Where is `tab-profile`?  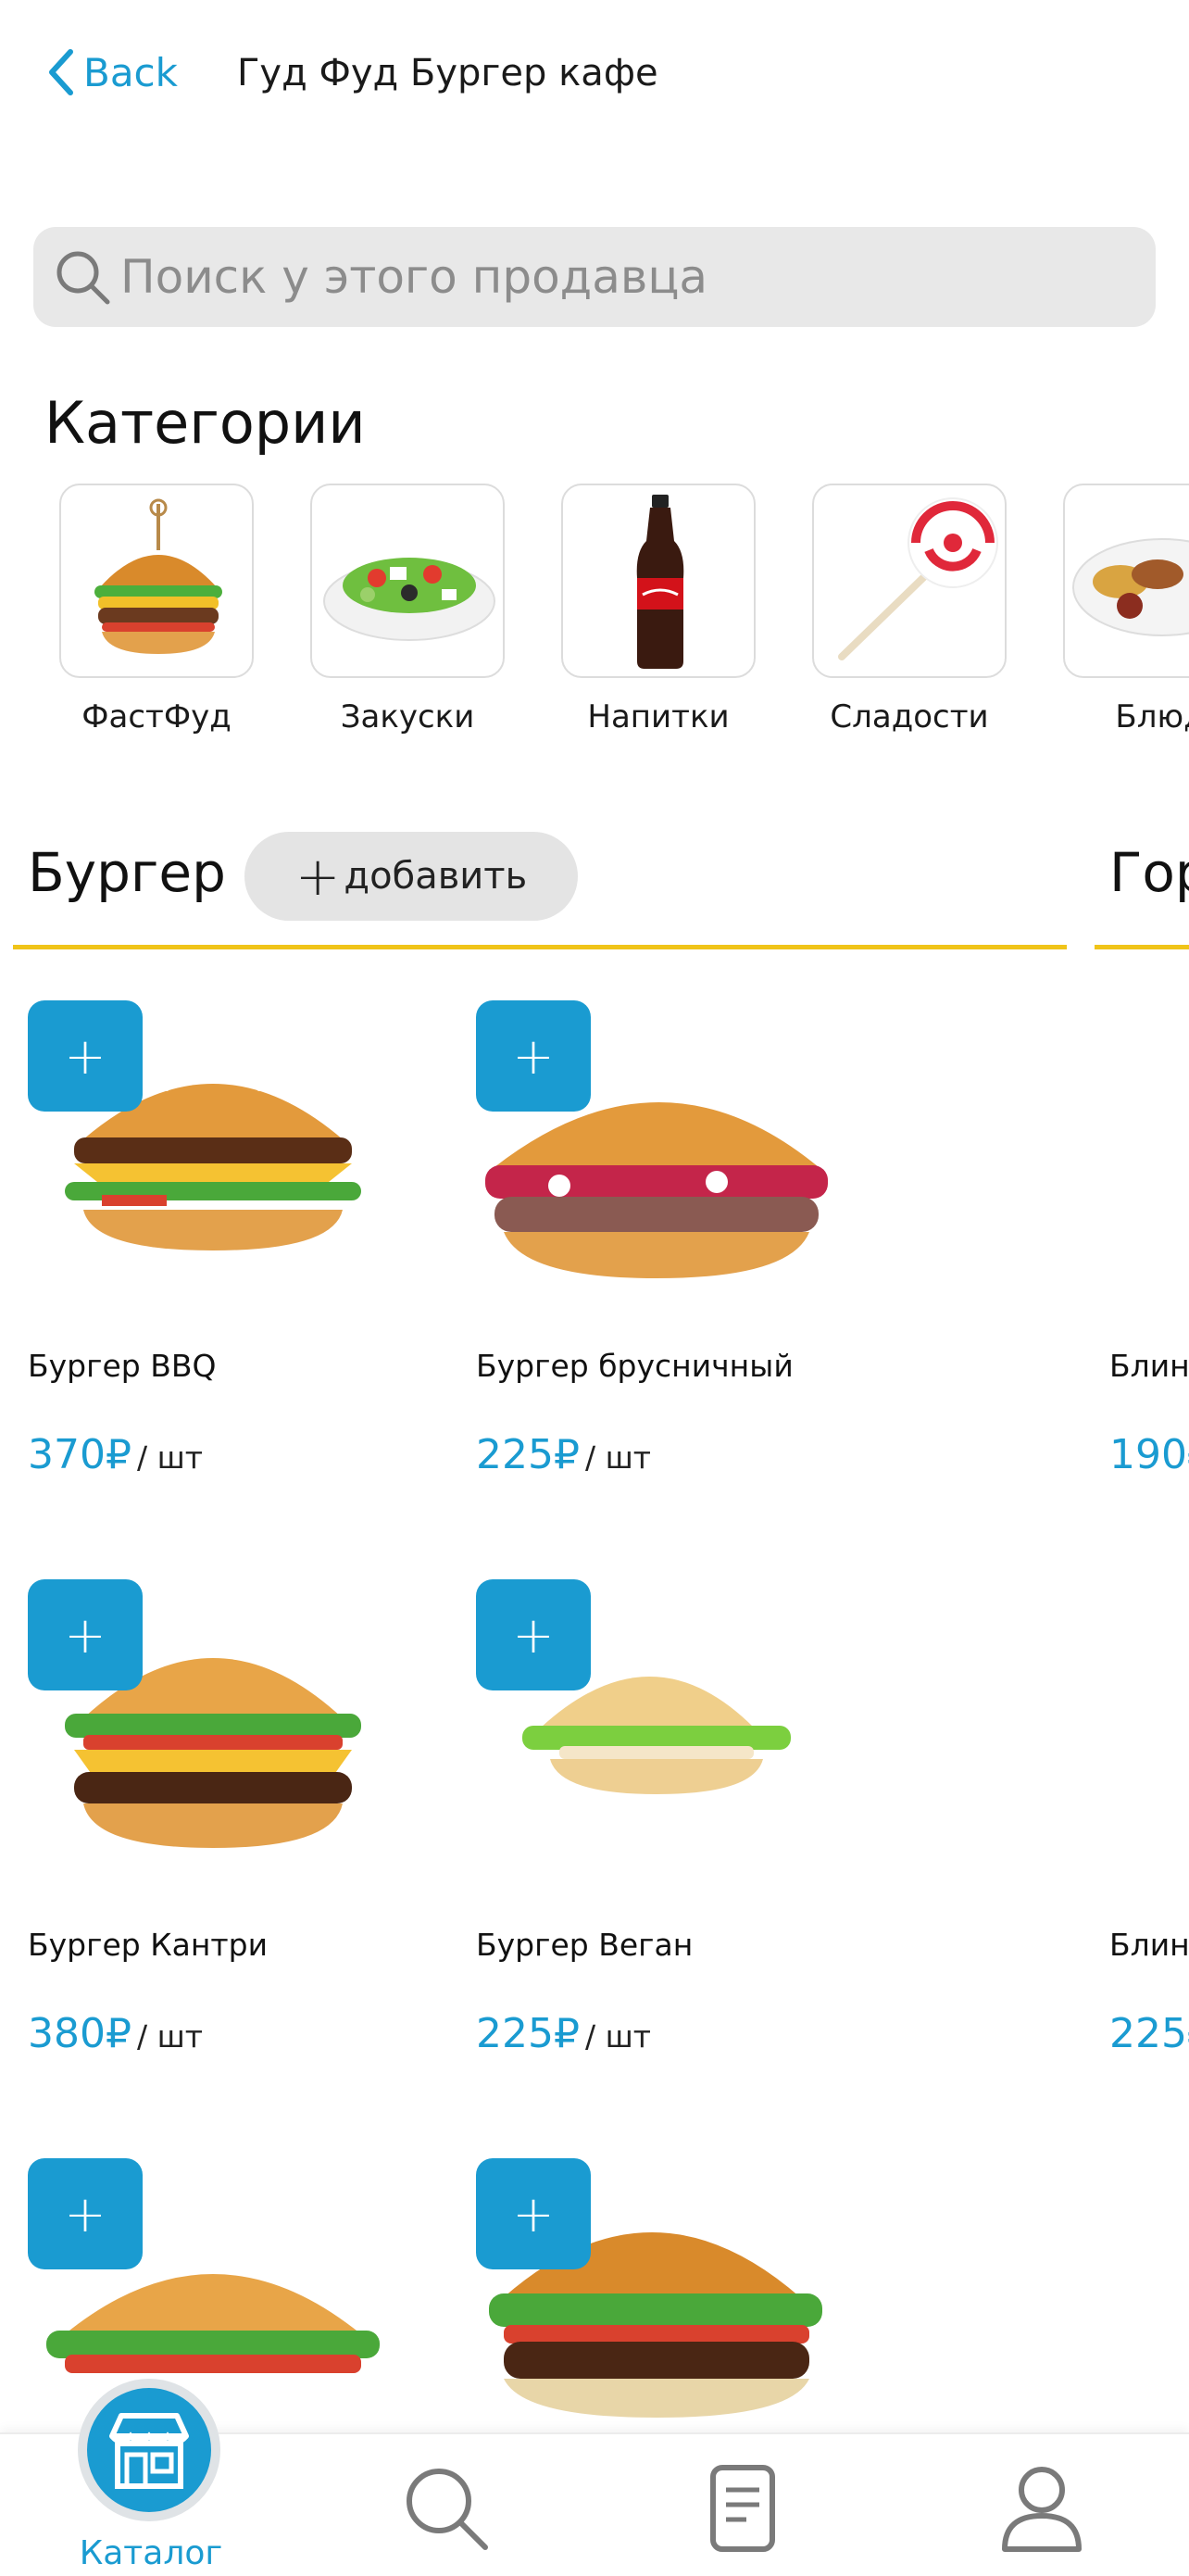
tab-profile is located at coordinates (1041, 2508).